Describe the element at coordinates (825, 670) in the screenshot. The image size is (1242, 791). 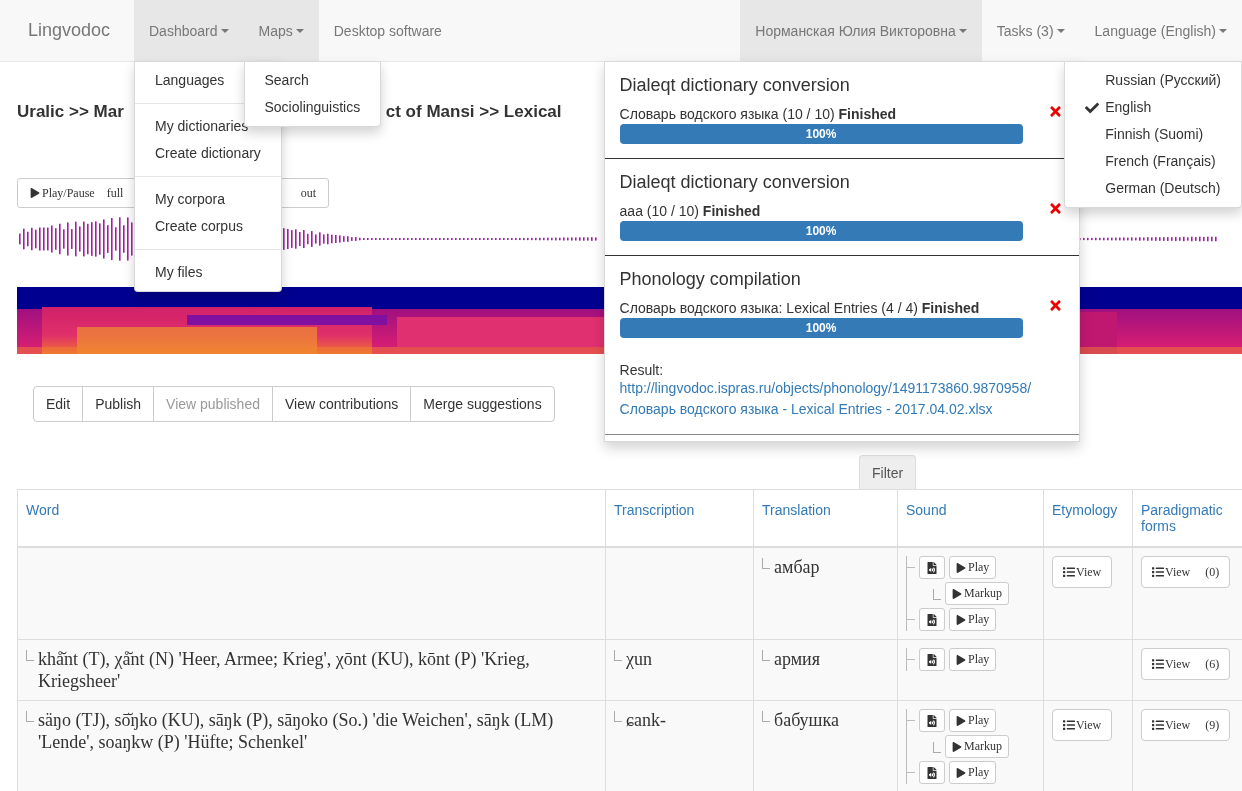
I see `translation-cell: армия` at that location.